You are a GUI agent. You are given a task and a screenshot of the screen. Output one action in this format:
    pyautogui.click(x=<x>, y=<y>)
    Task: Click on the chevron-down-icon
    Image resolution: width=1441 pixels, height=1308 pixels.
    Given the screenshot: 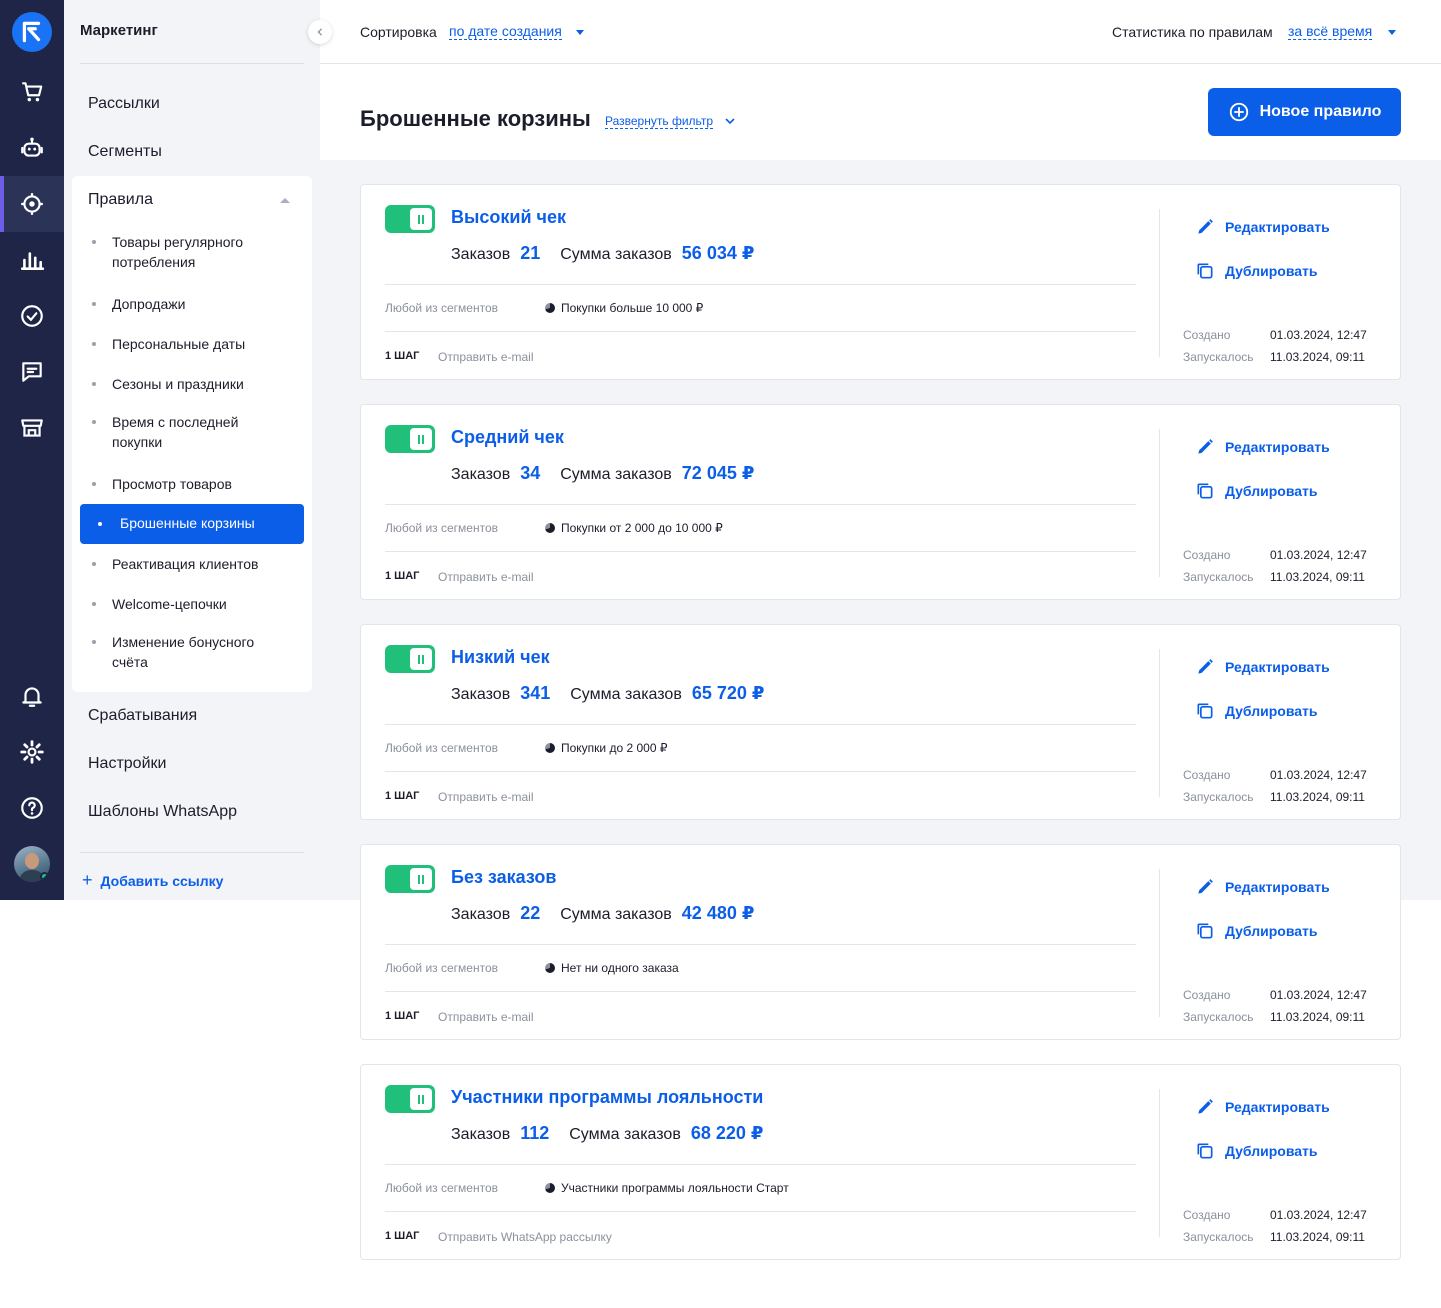 What is the action you would take?
    pyautogui.click(x=730, y=121)
    